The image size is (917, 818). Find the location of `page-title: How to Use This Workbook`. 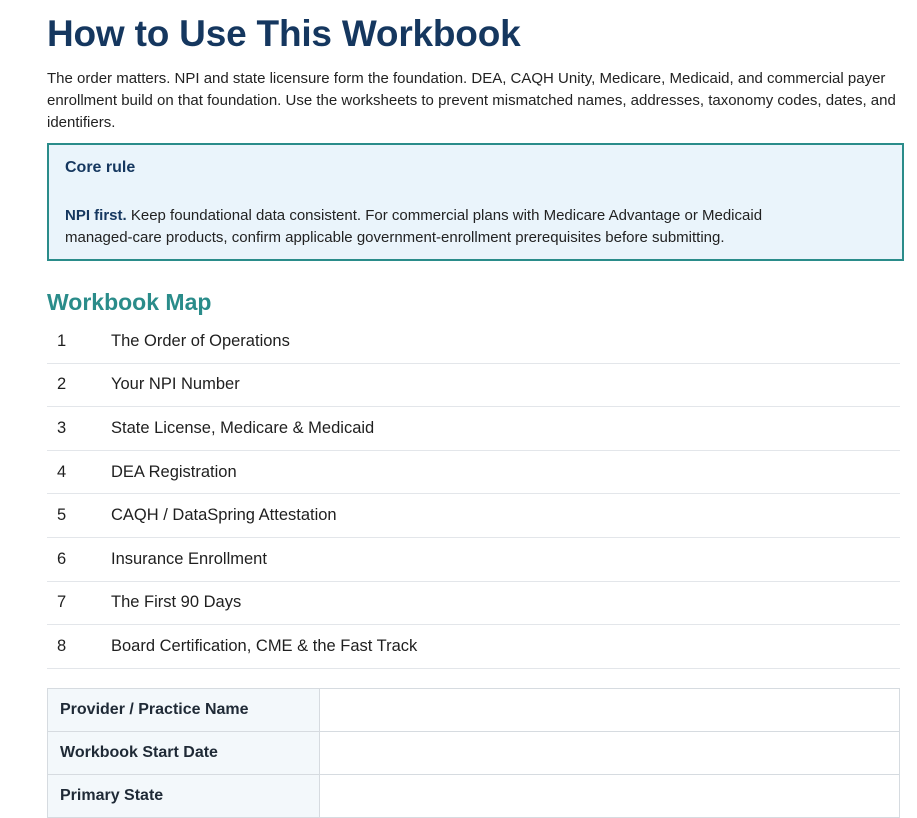

page-title: How to Use This Workbook is located at coordinates (284, 33).